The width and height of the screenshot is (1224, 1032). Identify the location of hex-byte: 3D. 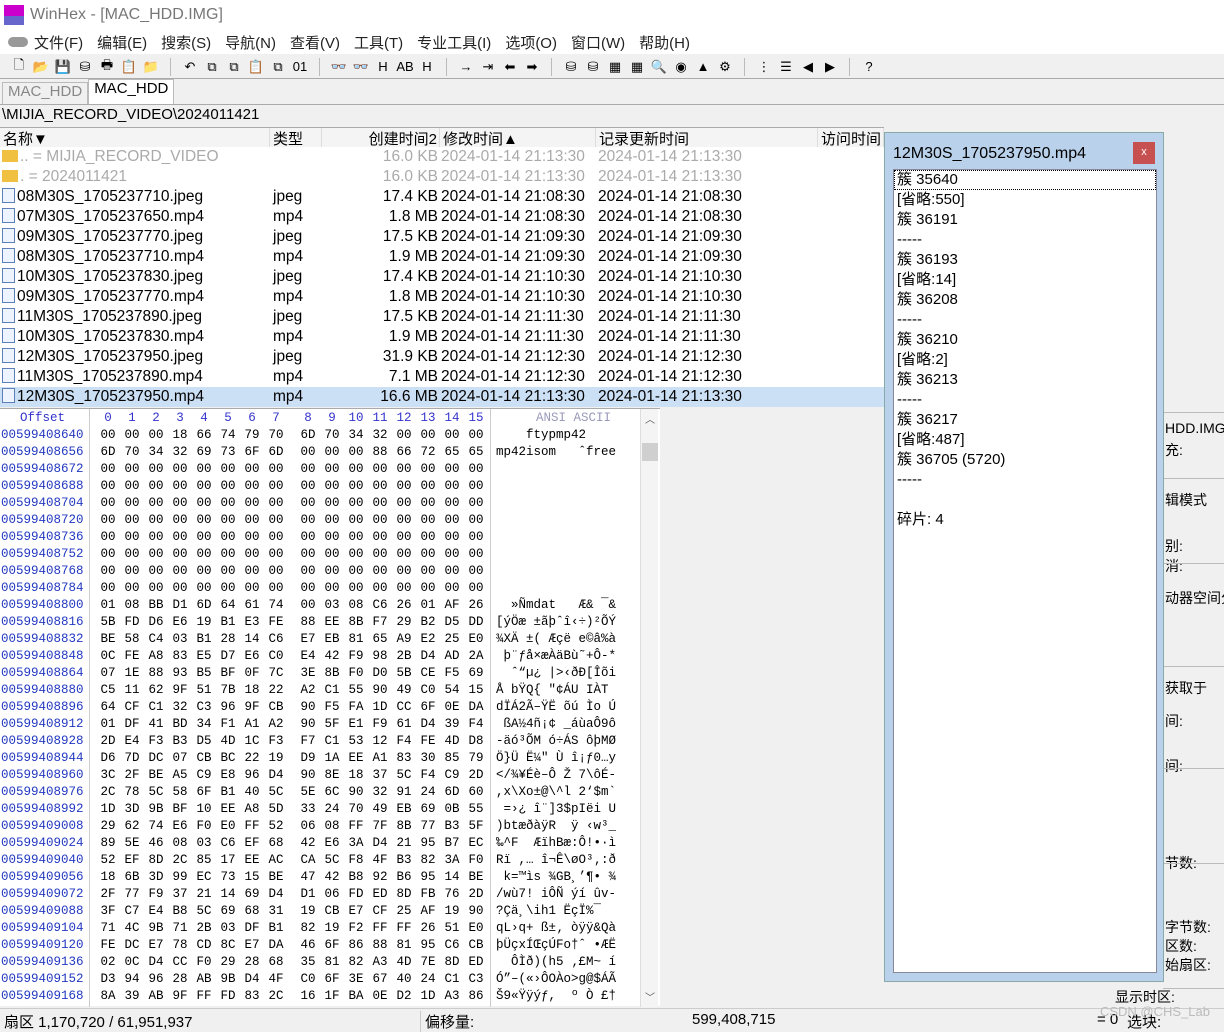
(132, 809).